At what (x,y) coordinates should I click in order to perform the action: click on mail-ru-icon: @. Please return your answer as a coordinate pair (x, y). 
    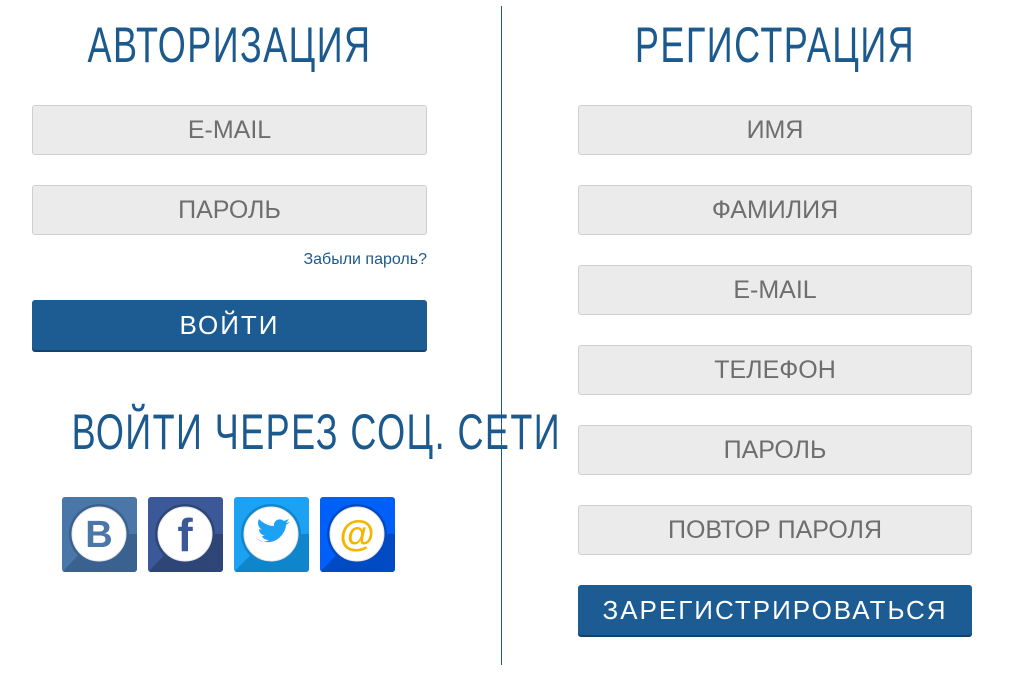
    Looking at the image, I should click on (357, 534).